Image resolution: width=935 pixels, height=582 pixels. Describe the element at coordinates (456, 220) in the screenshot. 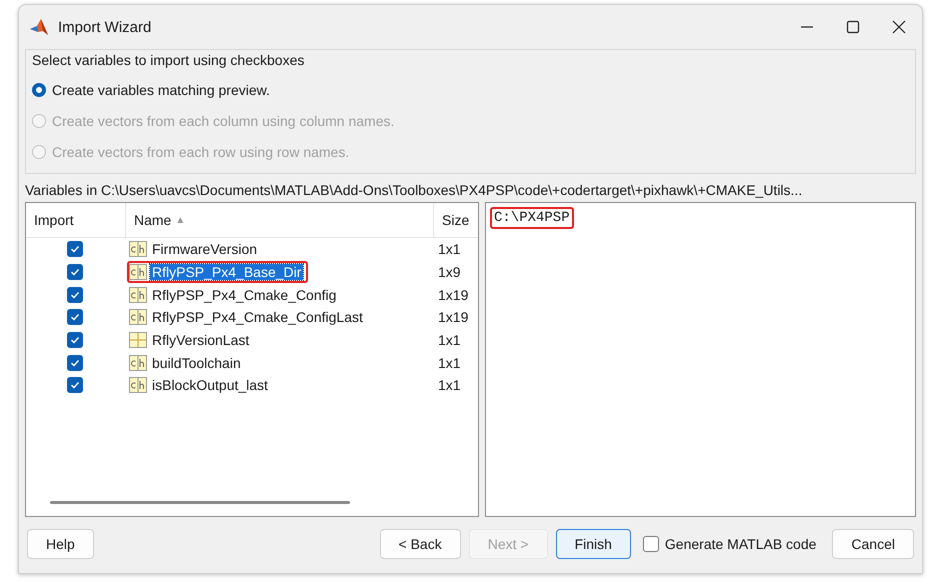

I see `column-header: Size` at that location.